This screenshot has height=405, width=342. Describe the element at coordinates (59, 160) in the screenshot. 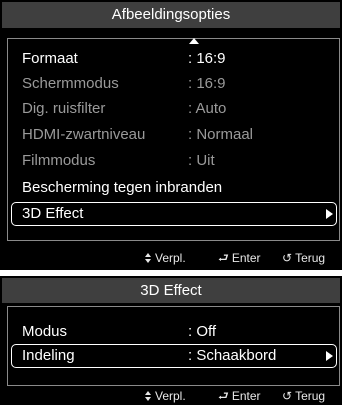

I see `menu-item-label: Filmmodus` at that location.